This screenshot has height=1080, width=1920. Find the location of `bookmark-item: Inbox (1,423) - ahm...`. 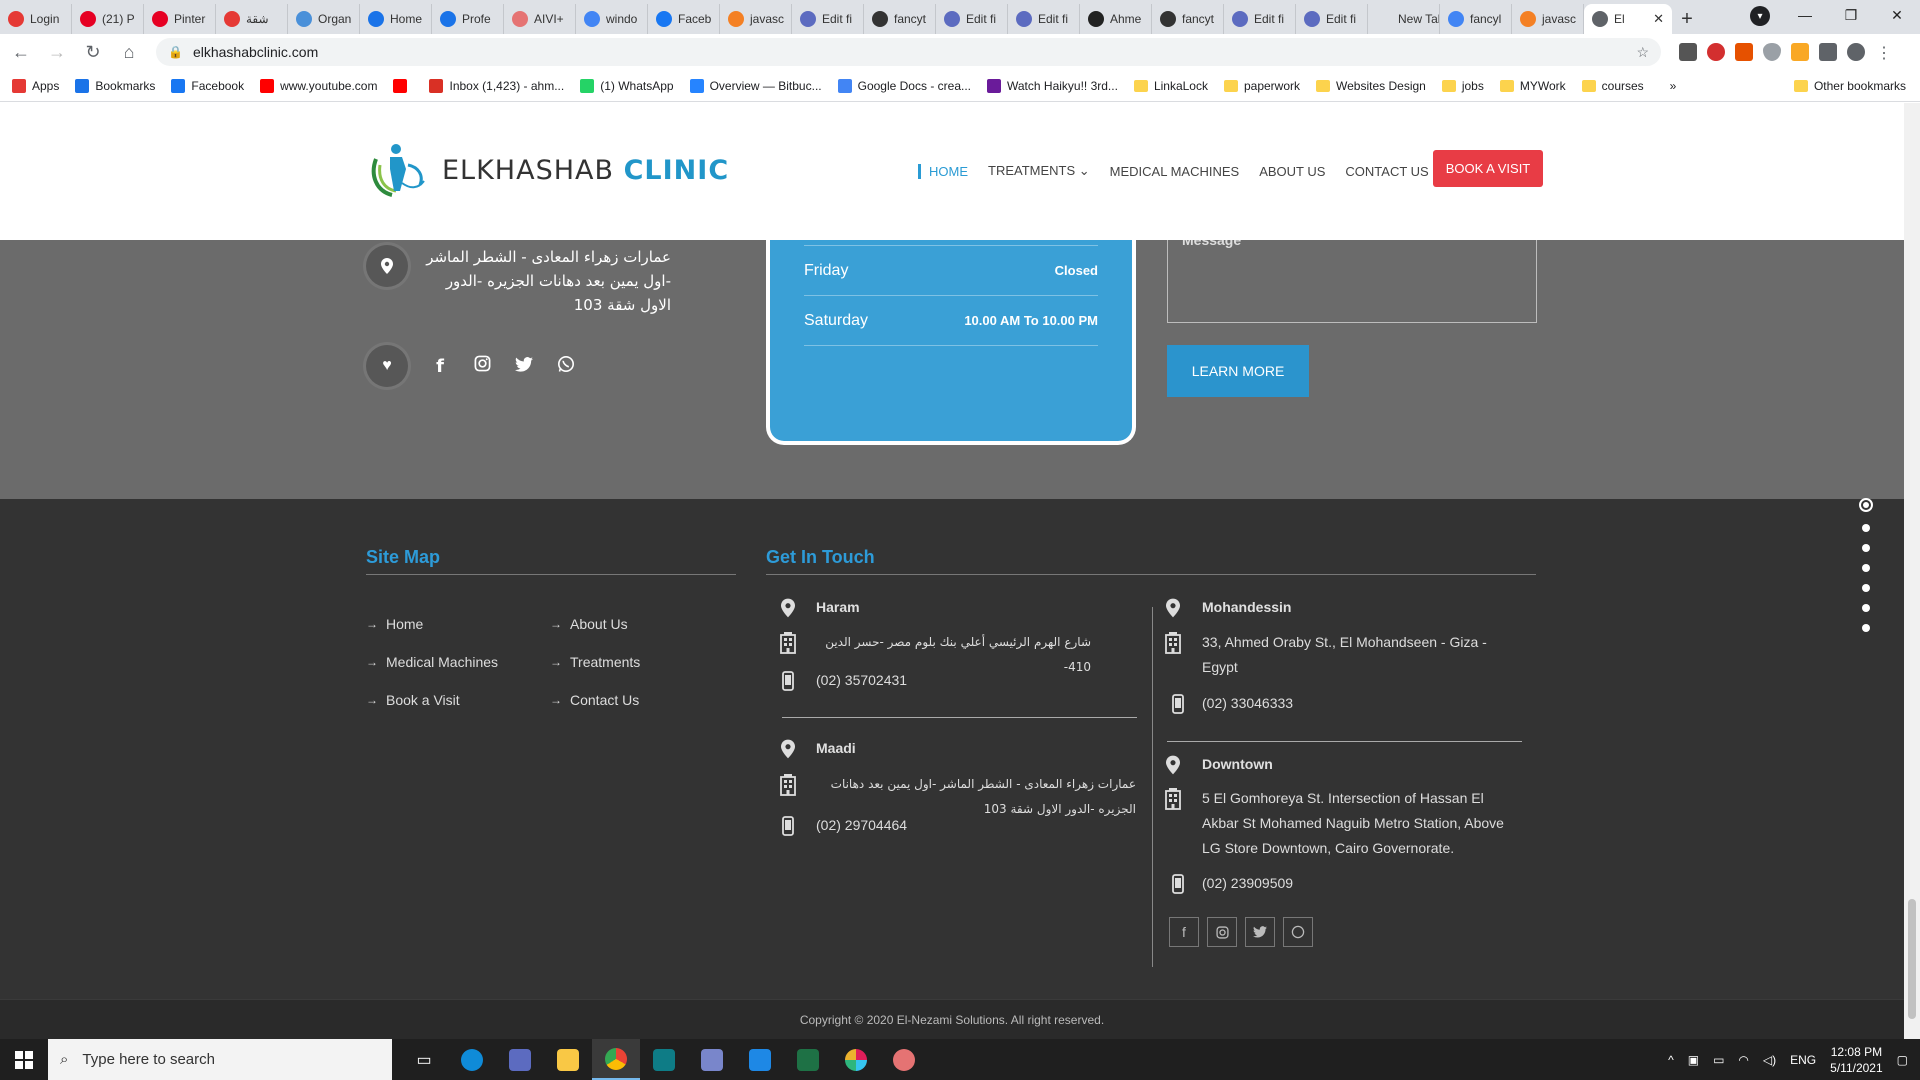

bookmark-item: Inbox (1,423) - ahm... is located at coordinates (496, 85).